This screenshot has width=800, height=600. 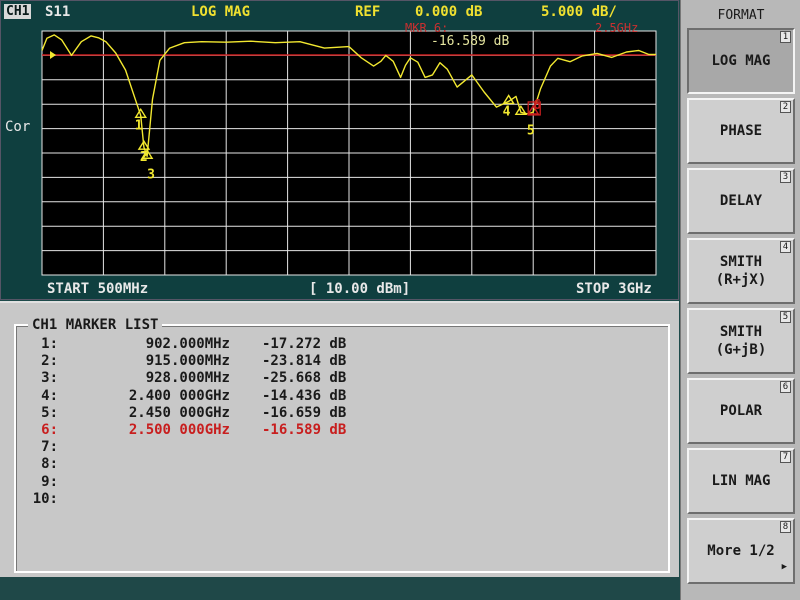 What do you see at coordinates (187, 378) in the screenshot?
I see `marker-frequency: 928.000MHz` at bounding box center [187, 378].